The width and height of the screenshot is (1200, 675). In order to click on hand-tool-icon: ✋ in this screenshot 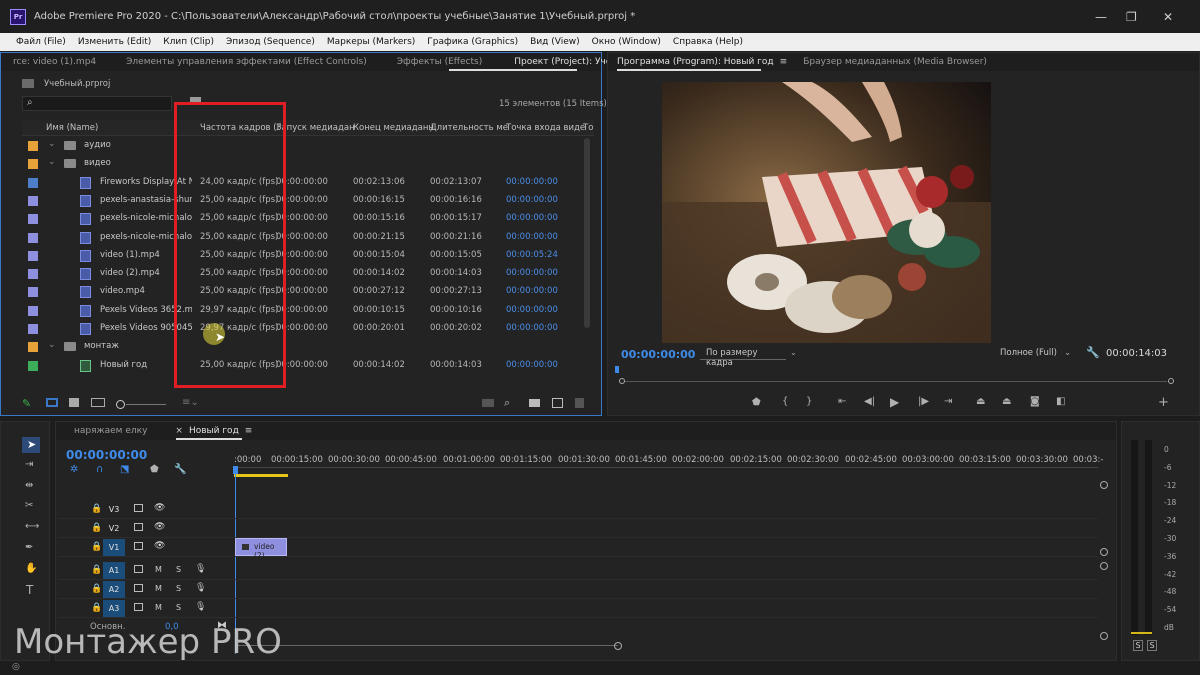, I will do `click(31, 568)`.